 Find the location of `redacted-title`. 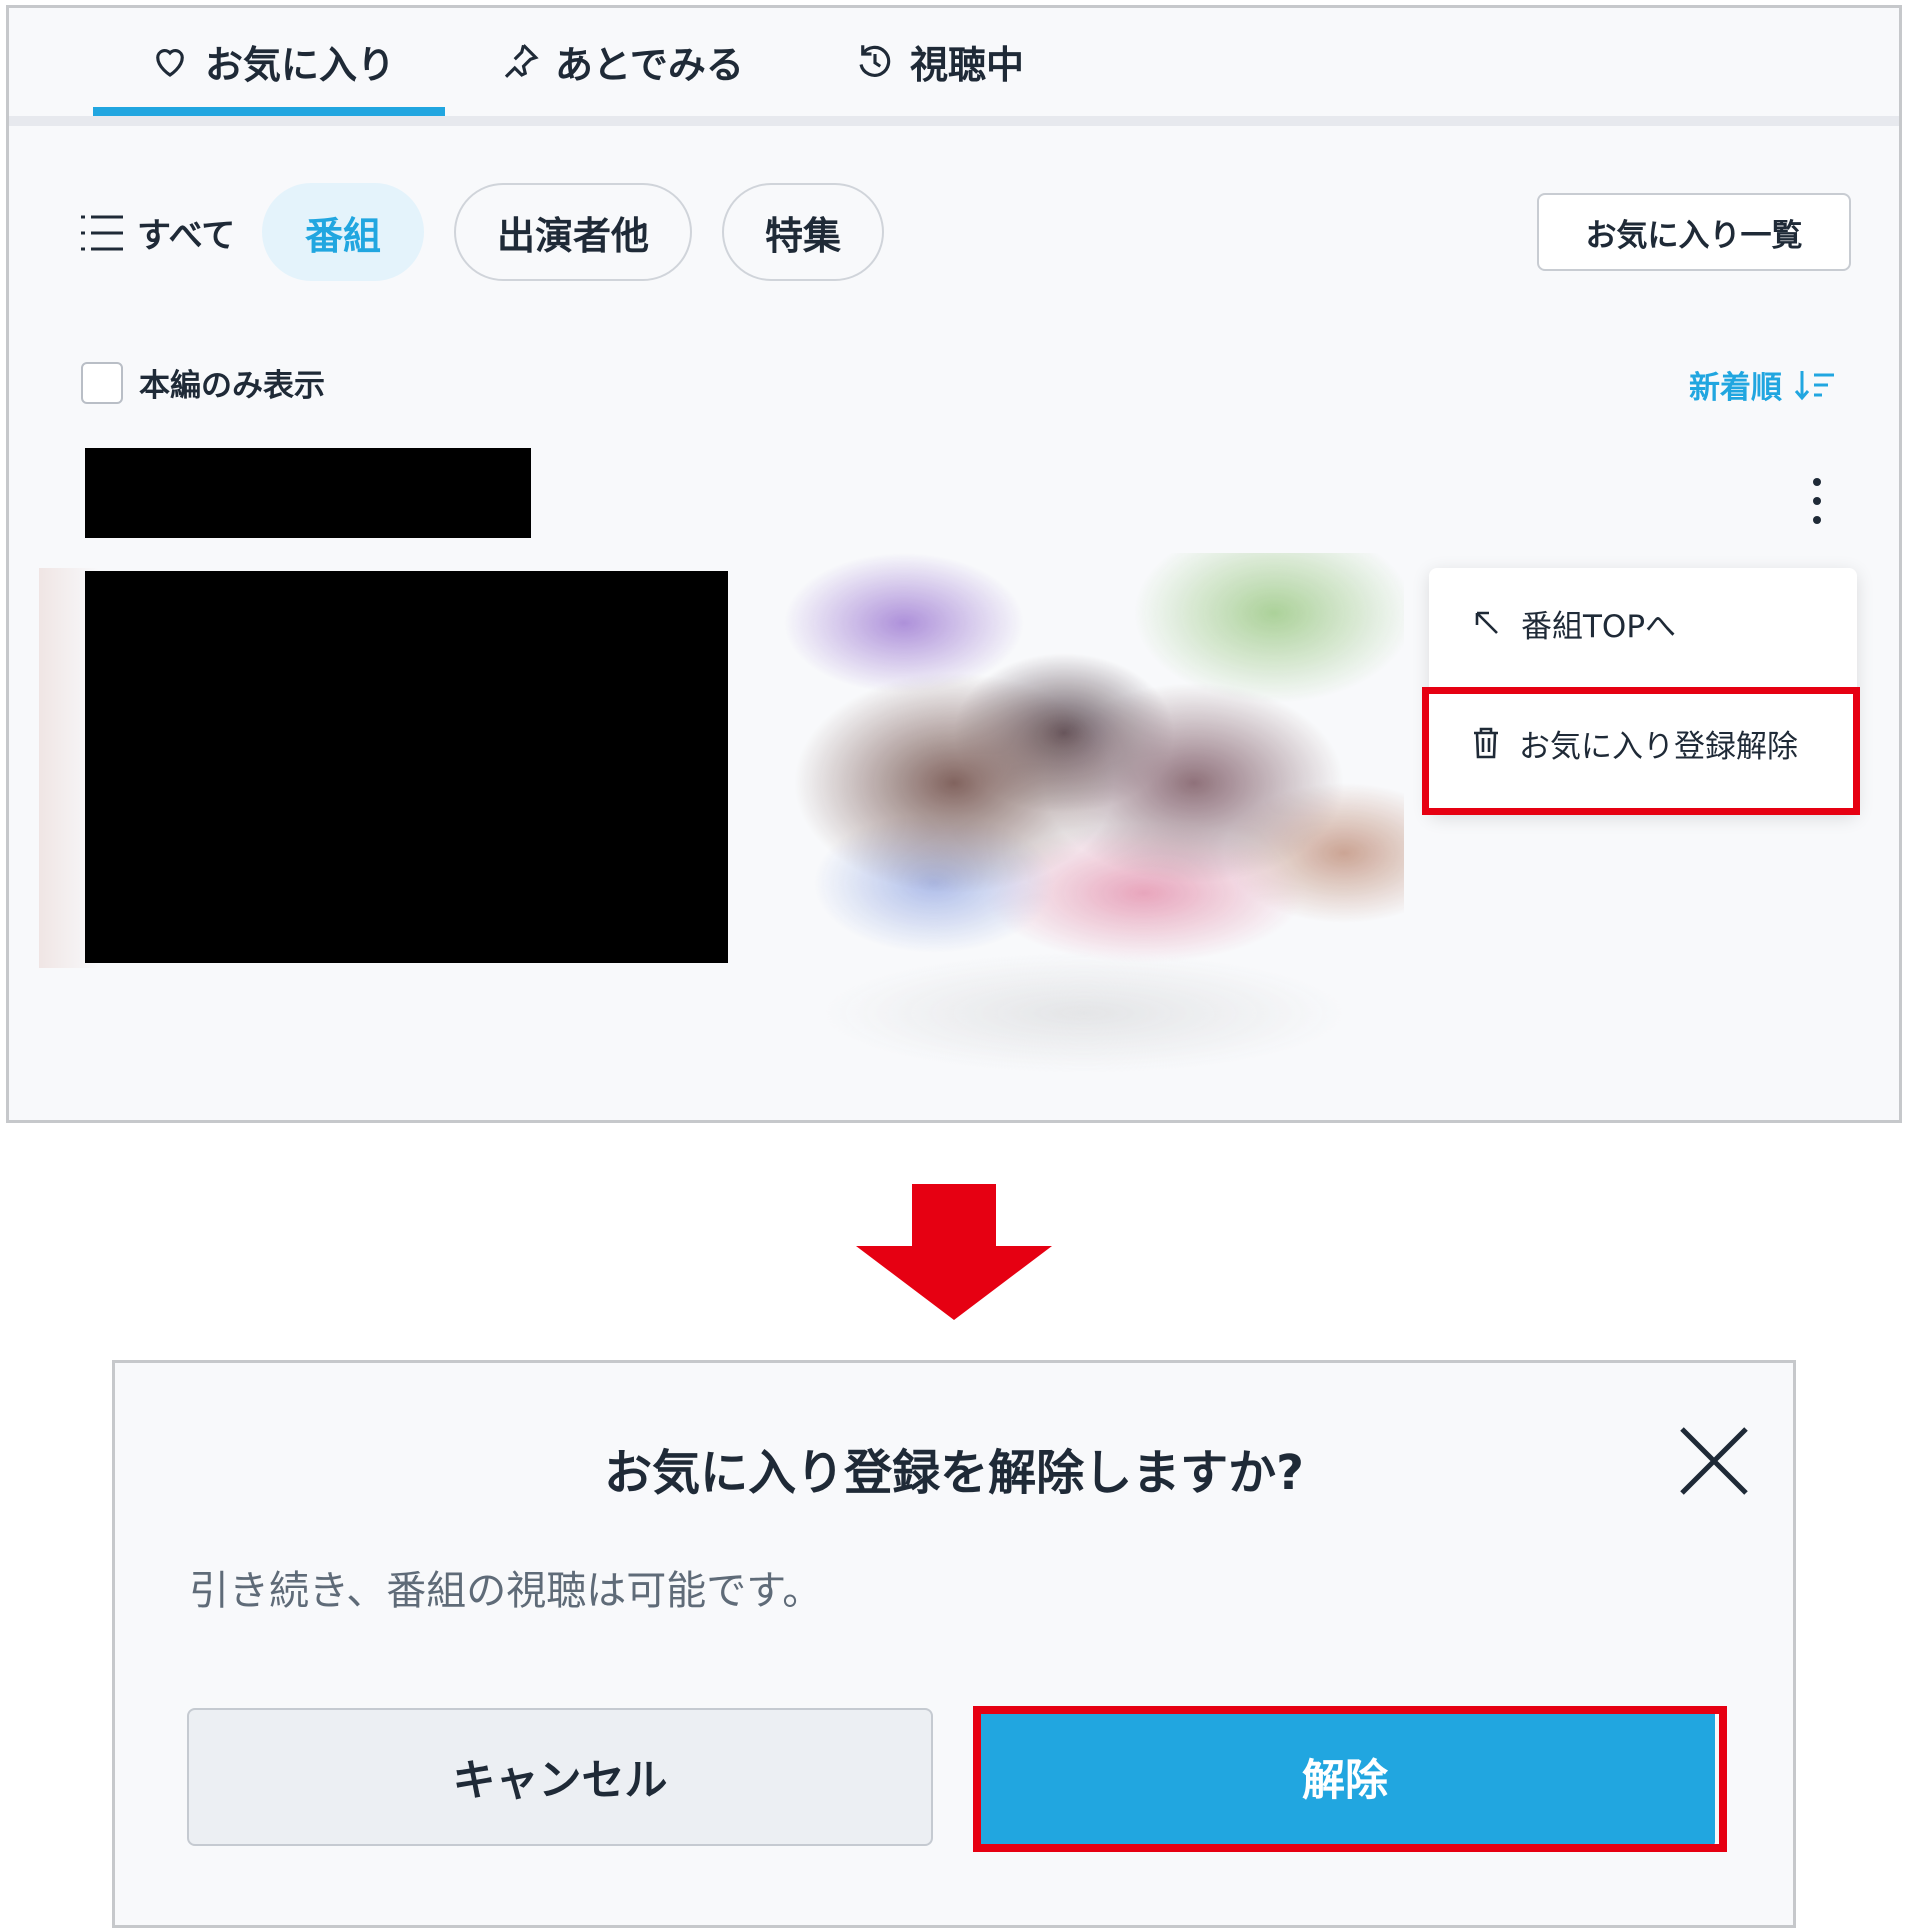

redacted-title is located at coordinates (308, 493).